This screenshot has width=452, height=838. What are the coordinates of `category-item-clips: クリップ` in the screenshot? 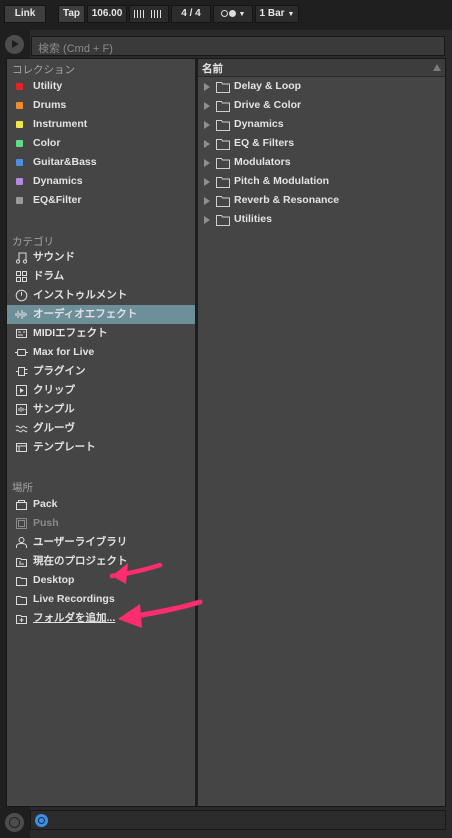 It's located at (101, 390).